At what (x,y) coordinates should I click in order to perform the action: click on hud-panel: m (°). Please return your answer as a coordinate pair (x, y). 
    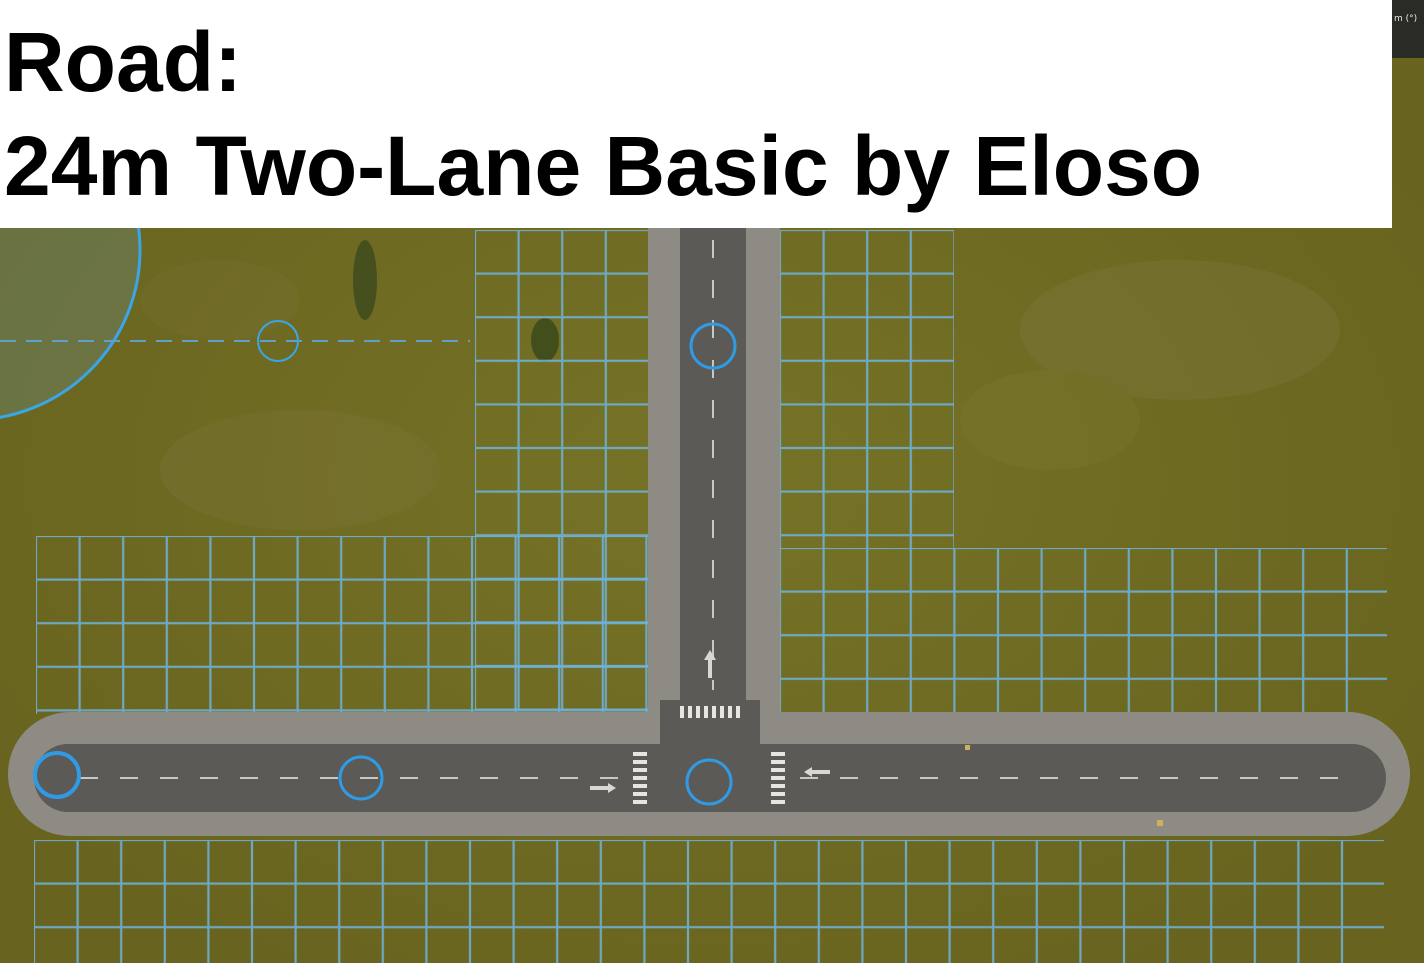
    Looking at the image, I should click on (1408, 29).